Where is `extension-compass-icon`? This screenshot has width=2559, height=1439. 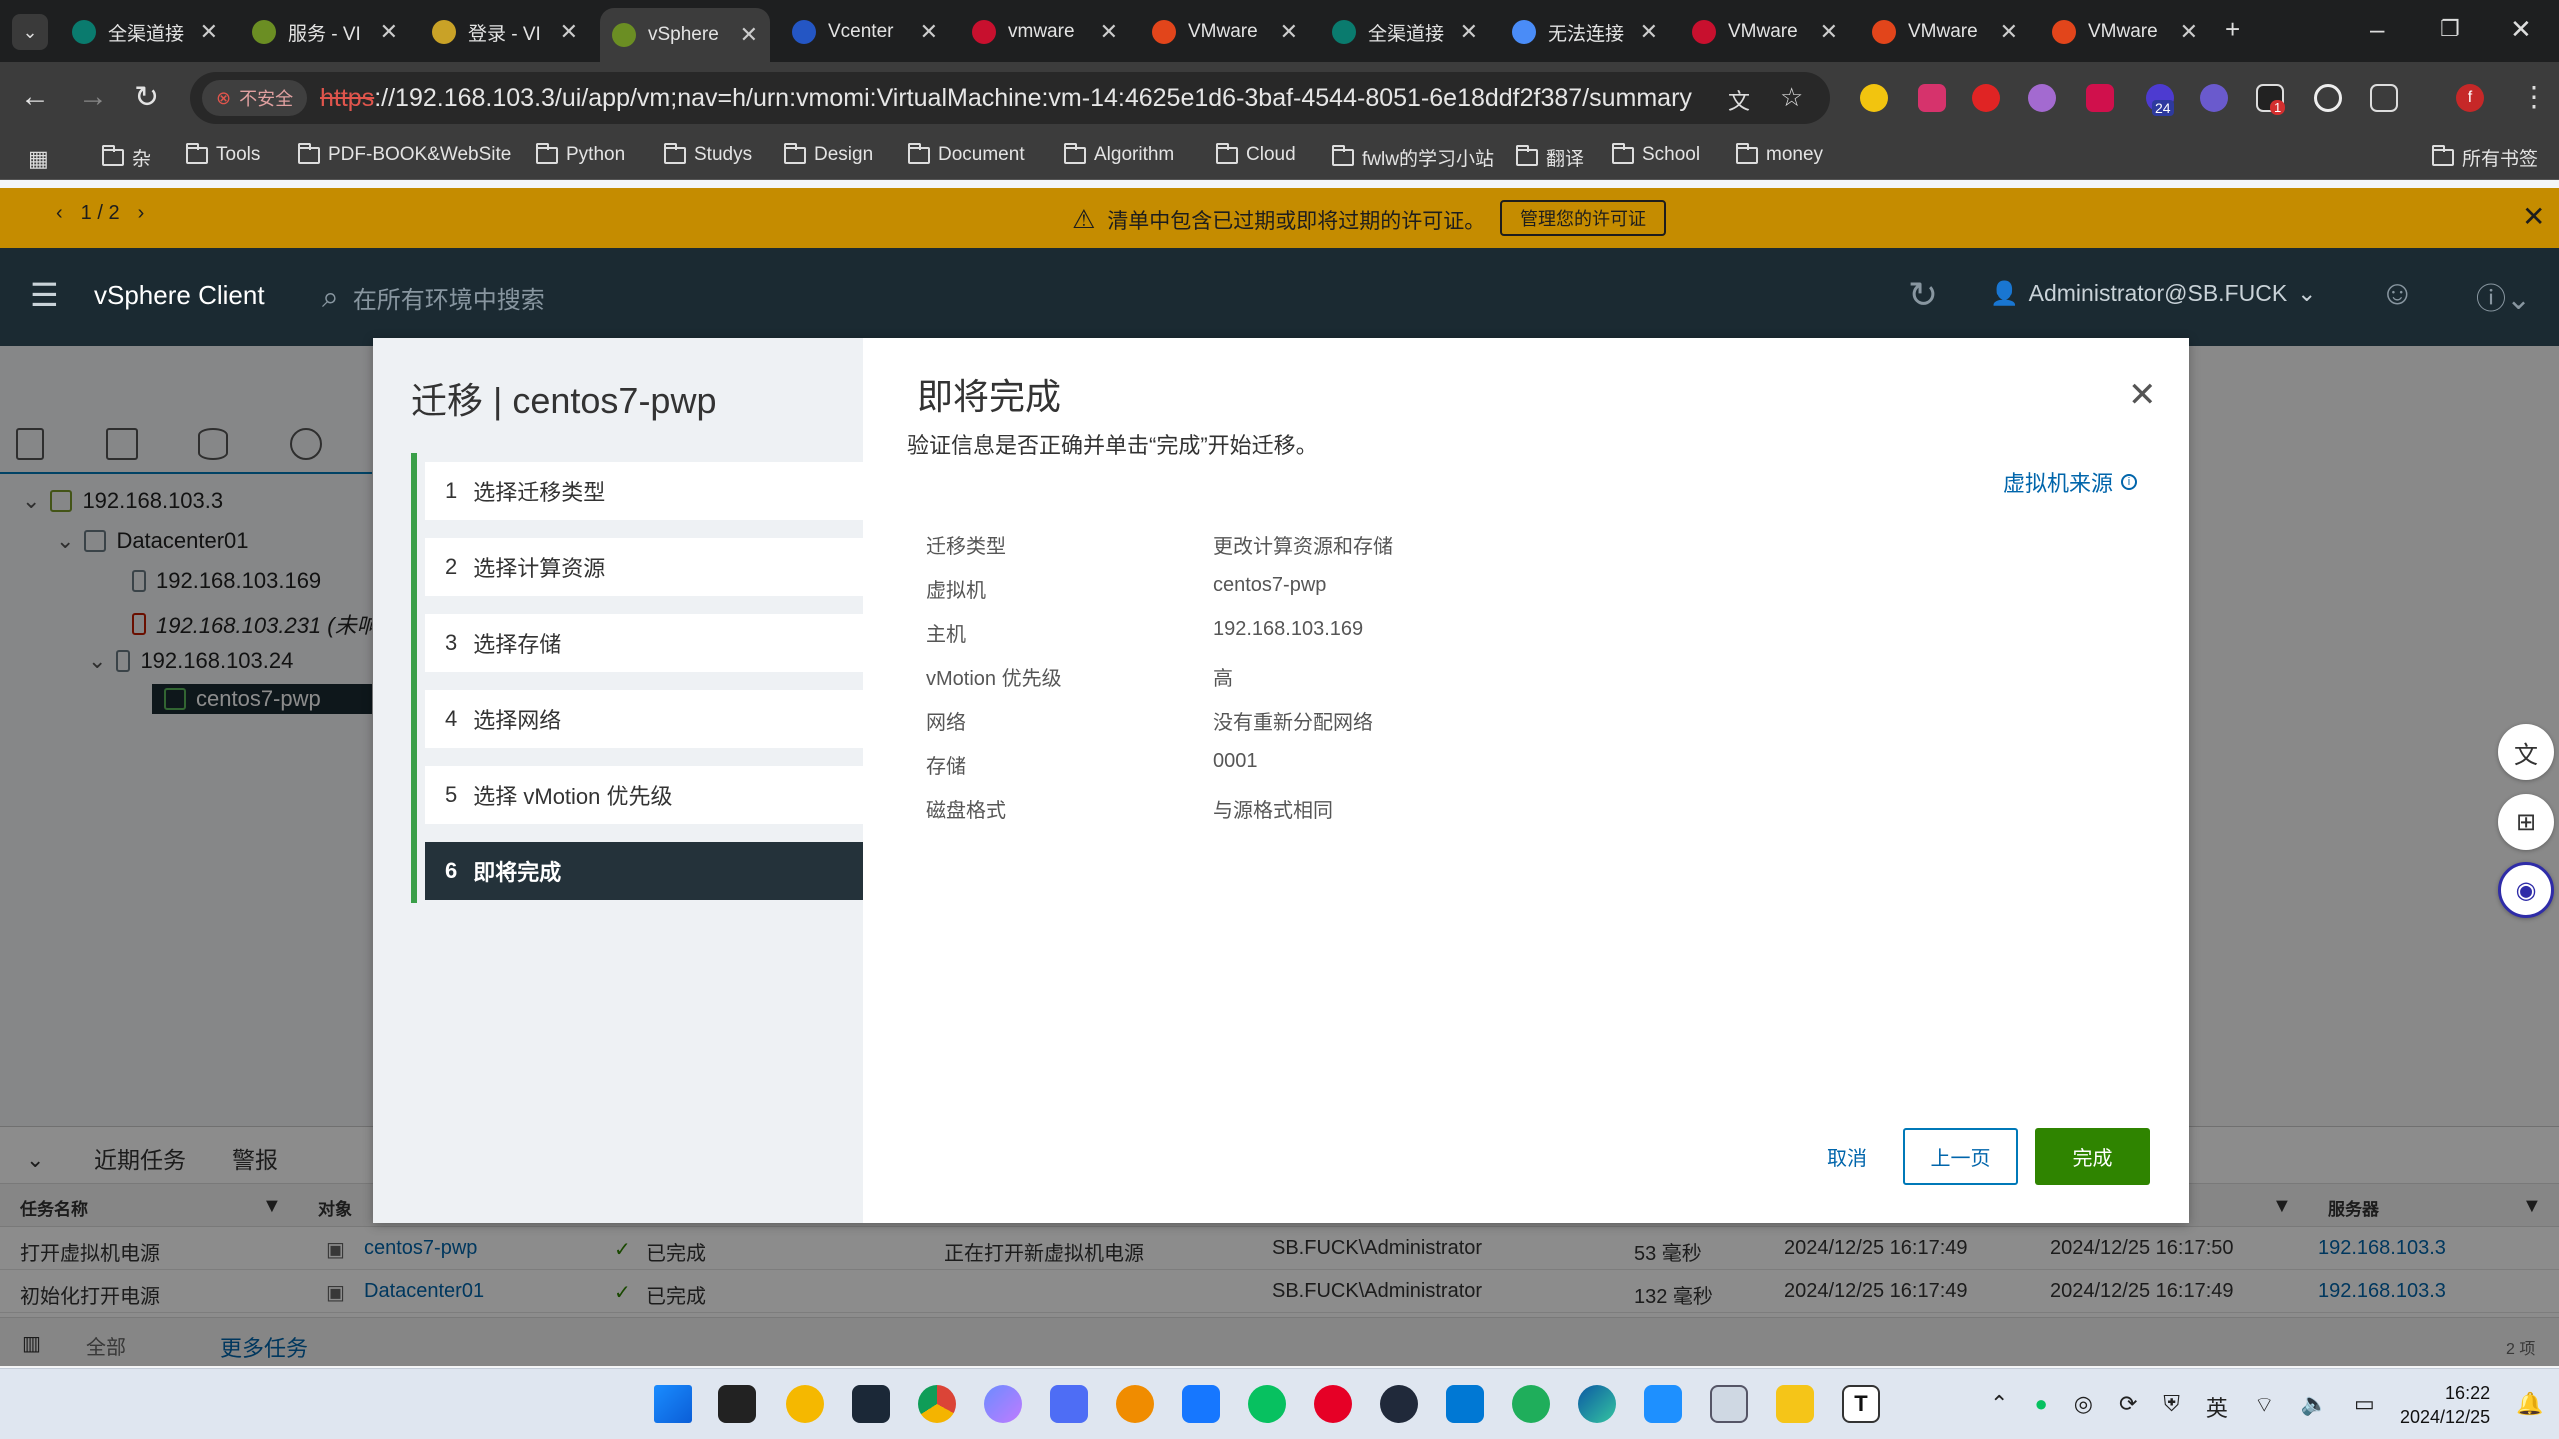
extension-compass-icon is located at coordinates (2328, 98).